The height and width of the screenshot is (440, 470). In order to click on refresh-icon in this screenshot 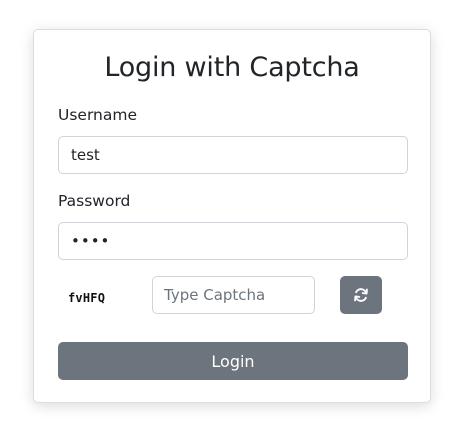, I will do `click(361, 295)`.